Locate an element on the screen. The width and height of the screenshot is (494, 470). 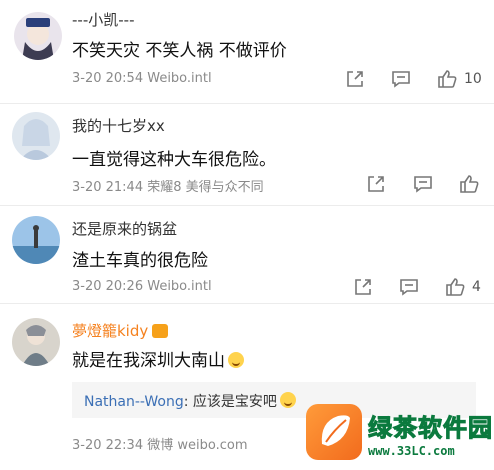
comment-text: 不笑天灾 不笑人祸 不做评价 is located at coordinates (179, 51).